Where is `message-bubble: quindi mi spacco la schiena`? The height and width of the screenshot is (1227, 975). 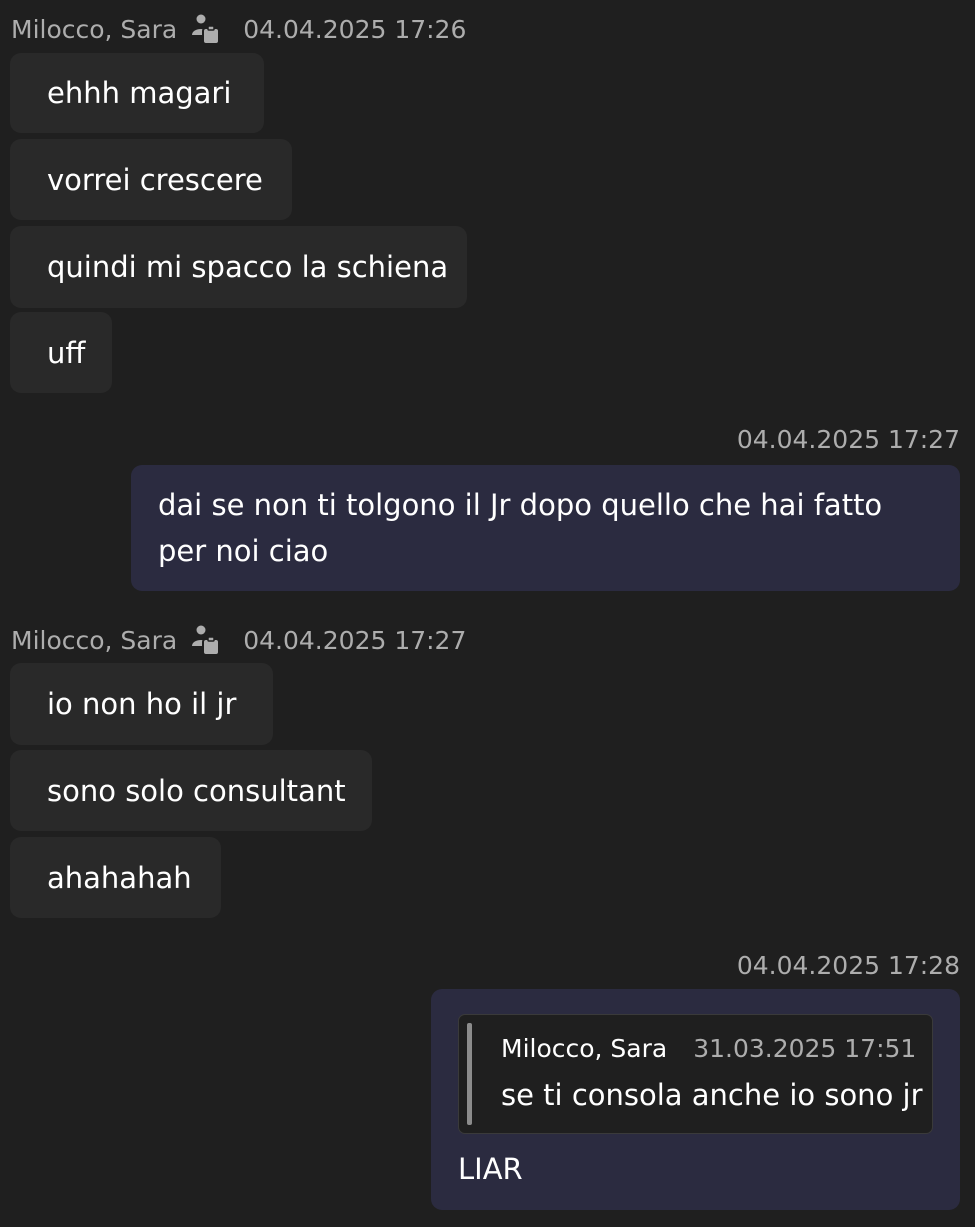
message-bubble: quindi mi spacco la schiena is located at coordinates (238, 267).